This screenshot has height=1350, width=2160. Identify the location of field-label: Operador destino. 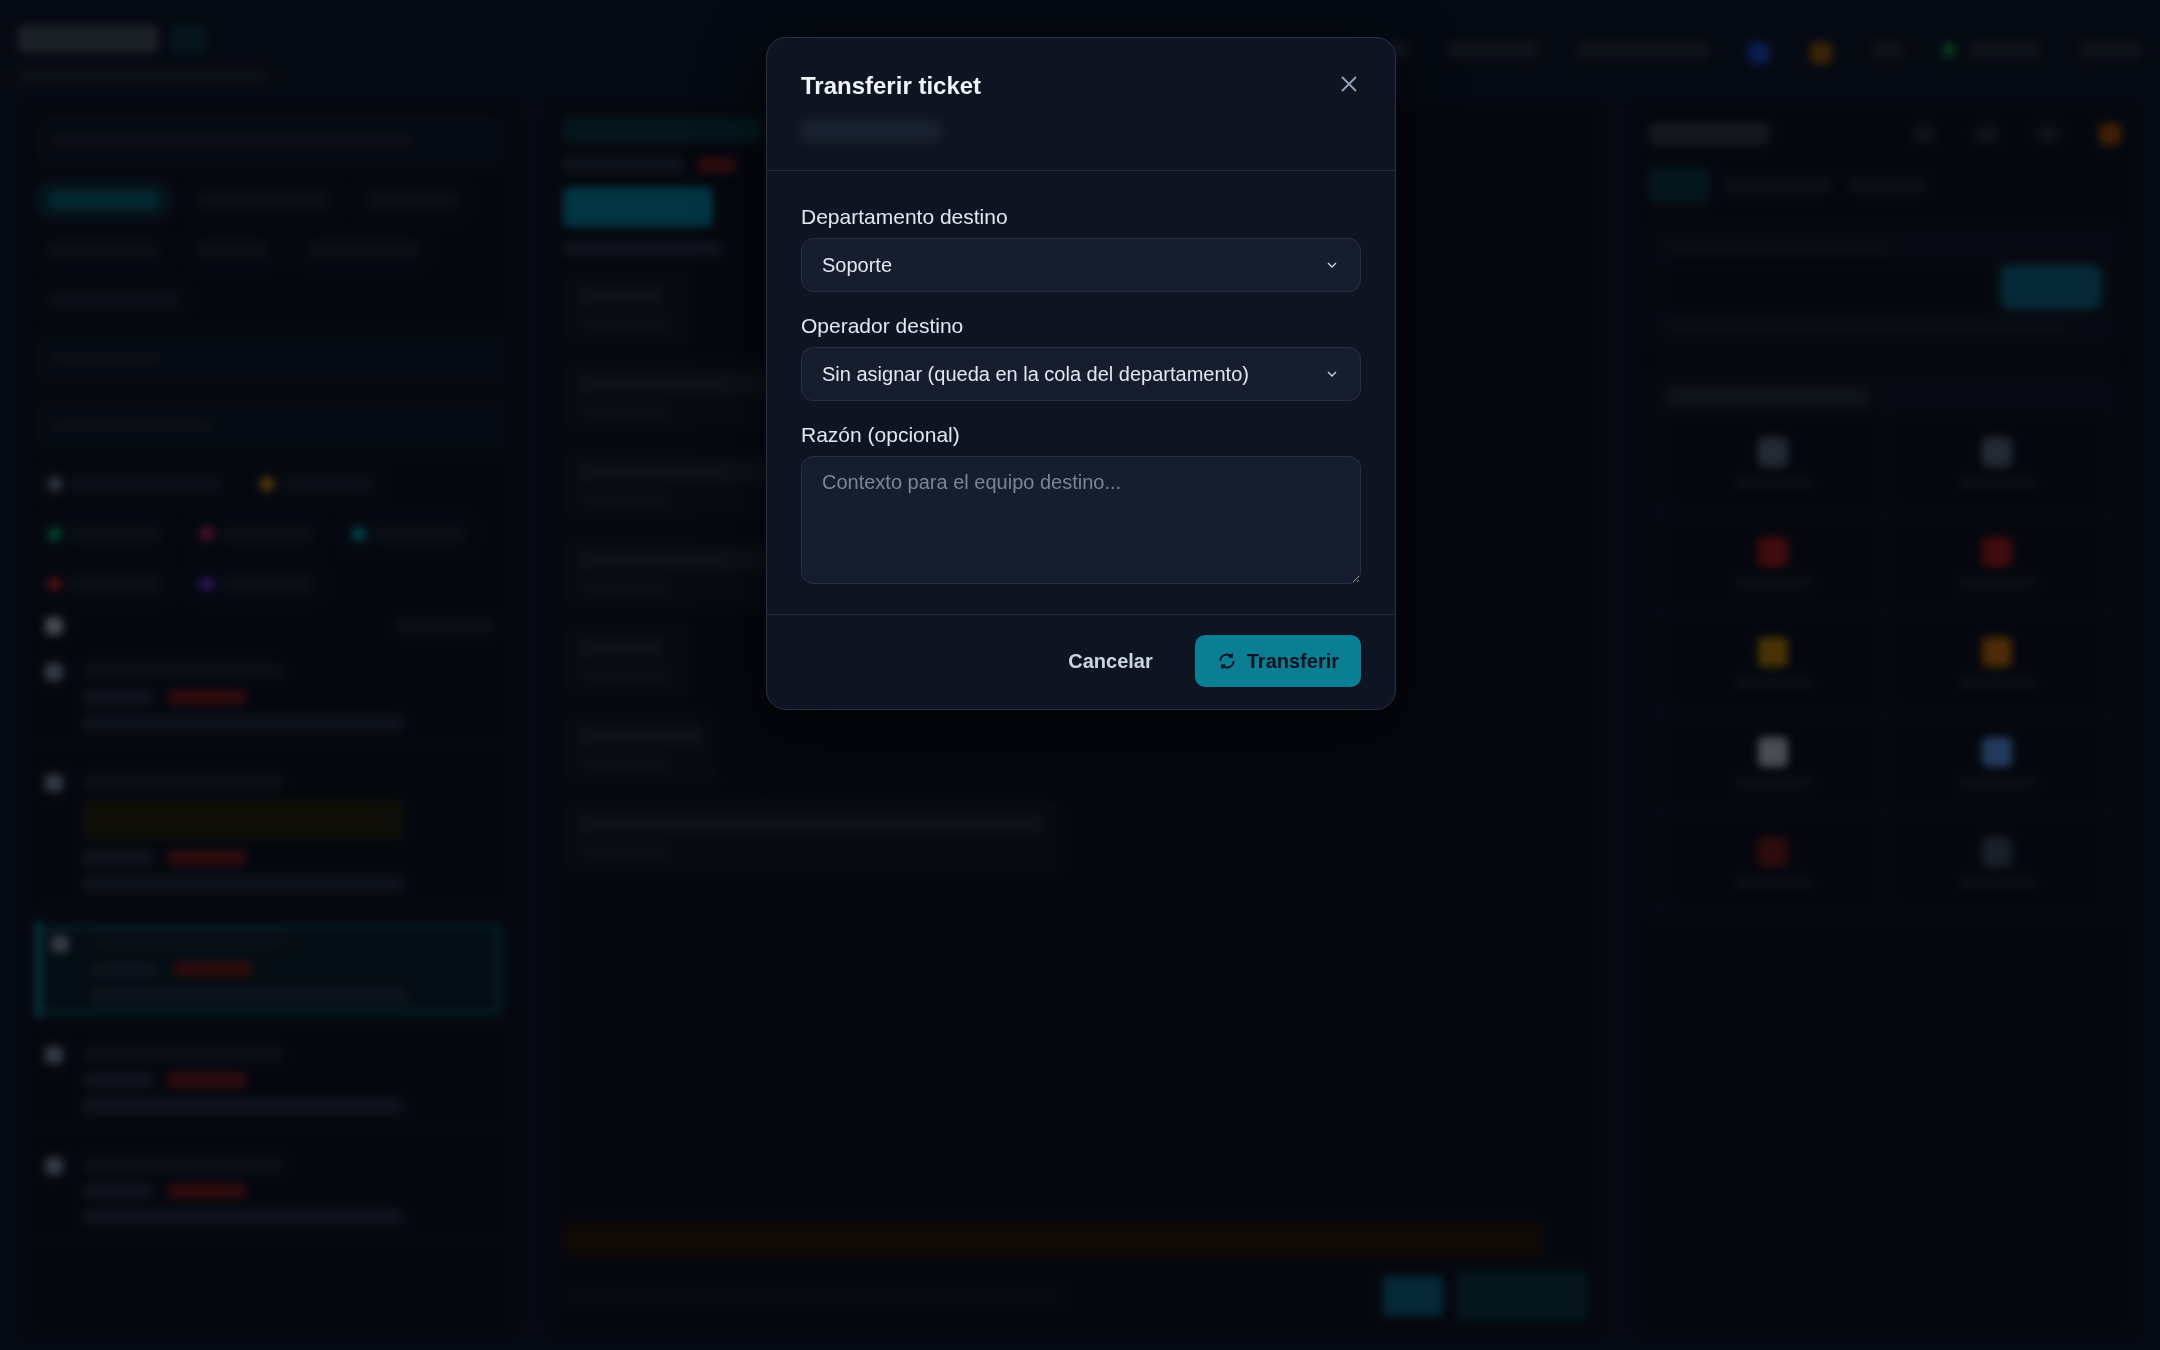
(883, 326).